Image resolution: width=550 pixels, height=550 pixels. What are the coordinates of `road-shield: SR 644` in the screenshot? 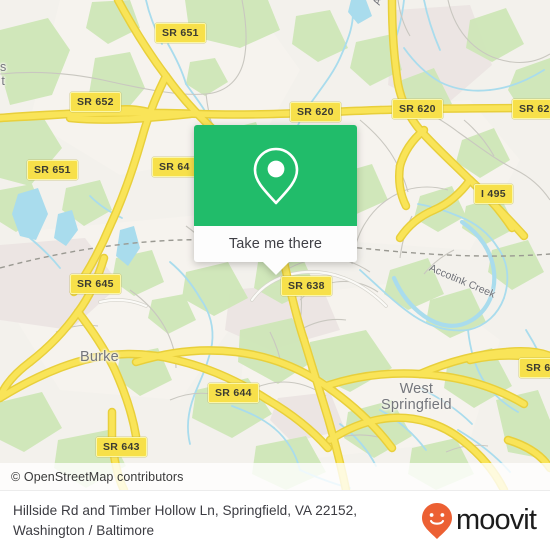 It's located at (233, 393).